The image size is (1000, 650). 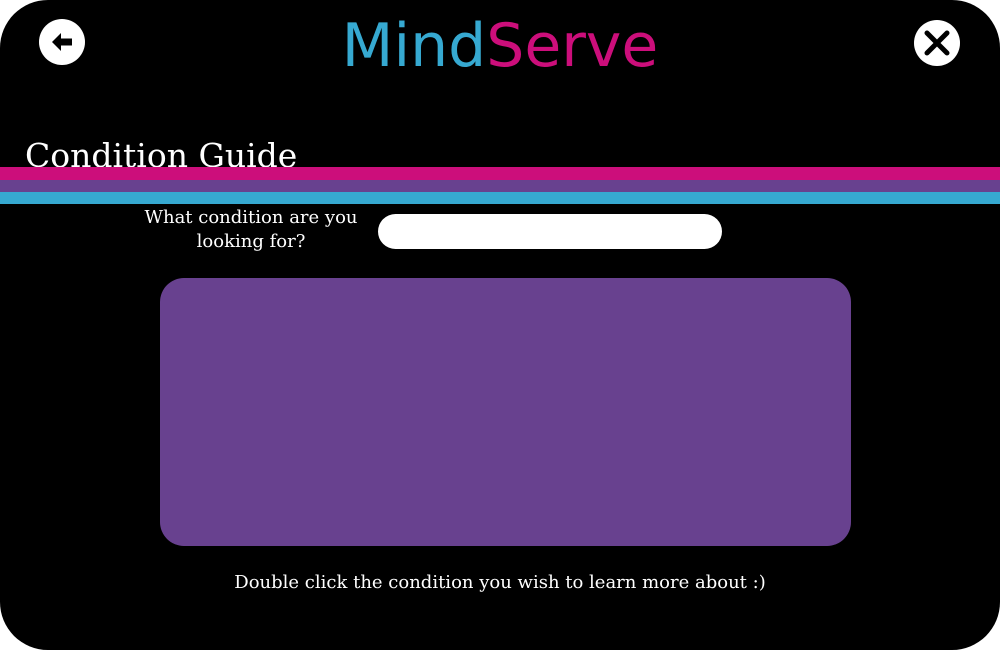 I want to click on blue-stripe, so click(x=500, y=198).